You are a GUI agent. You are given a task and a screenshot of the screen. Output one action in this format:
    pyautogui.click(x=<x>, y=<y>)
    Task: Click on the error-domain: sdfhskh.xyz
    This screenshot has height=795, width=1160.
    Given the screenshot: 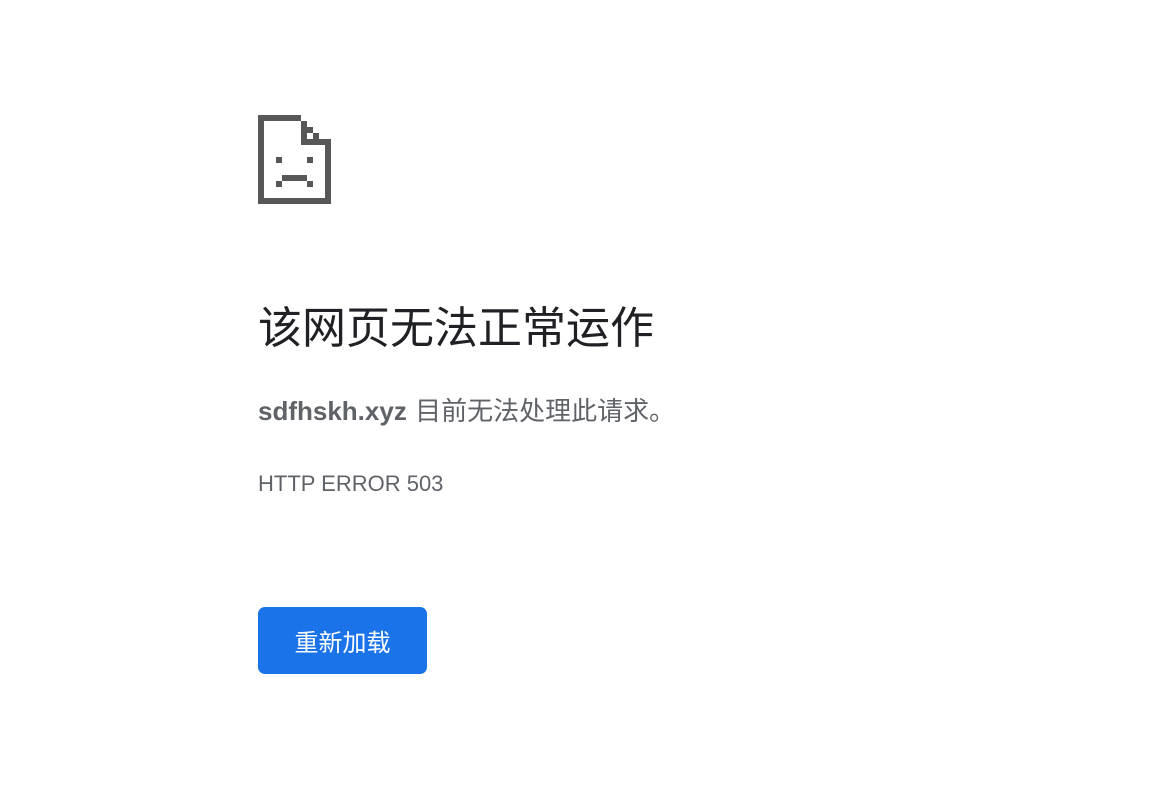 What is the action you would take?
    pyautogui.click(x=332, y=411)
    